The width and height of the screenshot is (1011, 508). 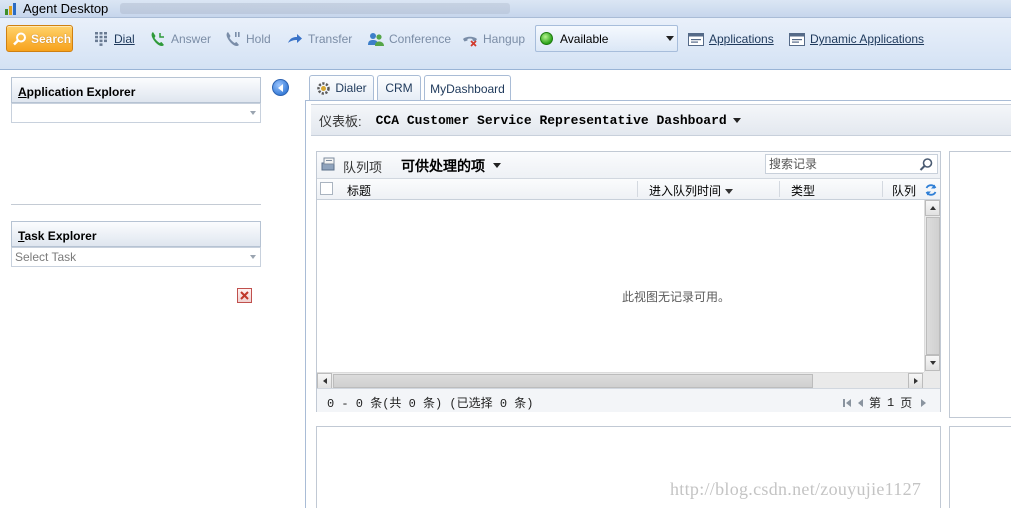 What do you see at coordinates (305, 304) in the screenshot?
I see `content-border` at bounding box center [305, 304].